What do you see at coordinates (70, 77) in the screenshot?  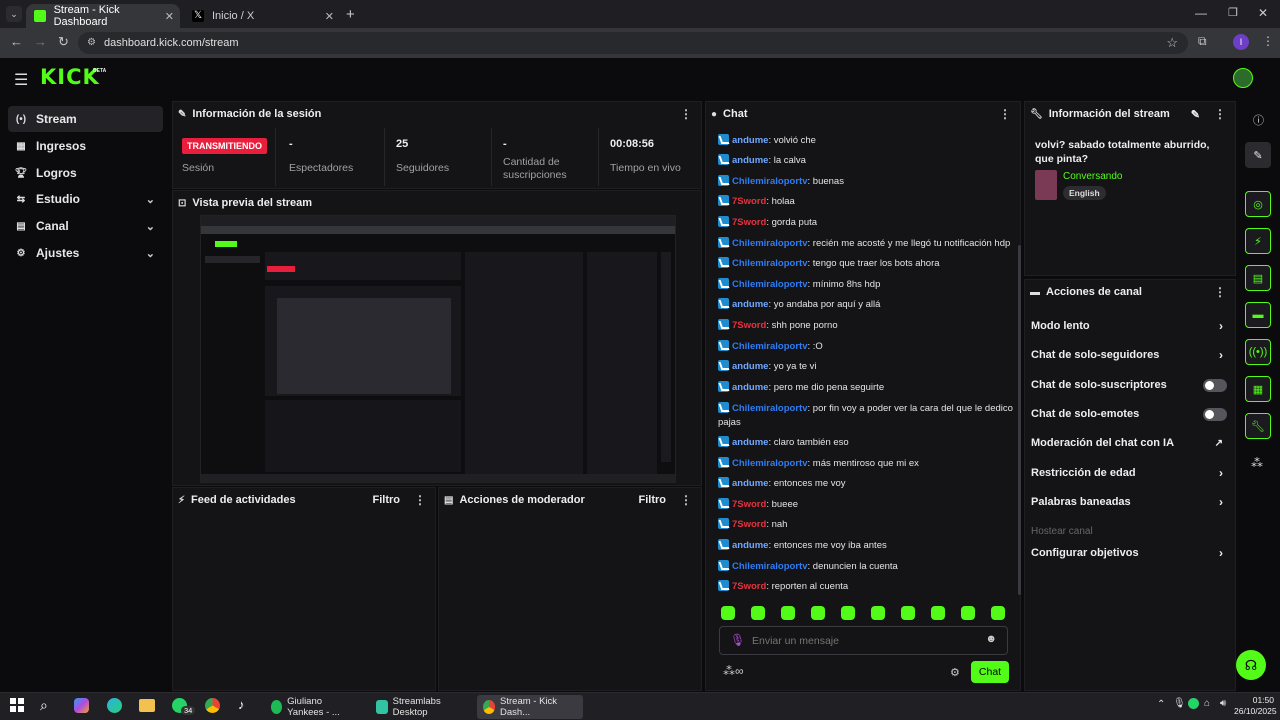 I see `kick-logo: KICK` at bounding box center [70, 77].